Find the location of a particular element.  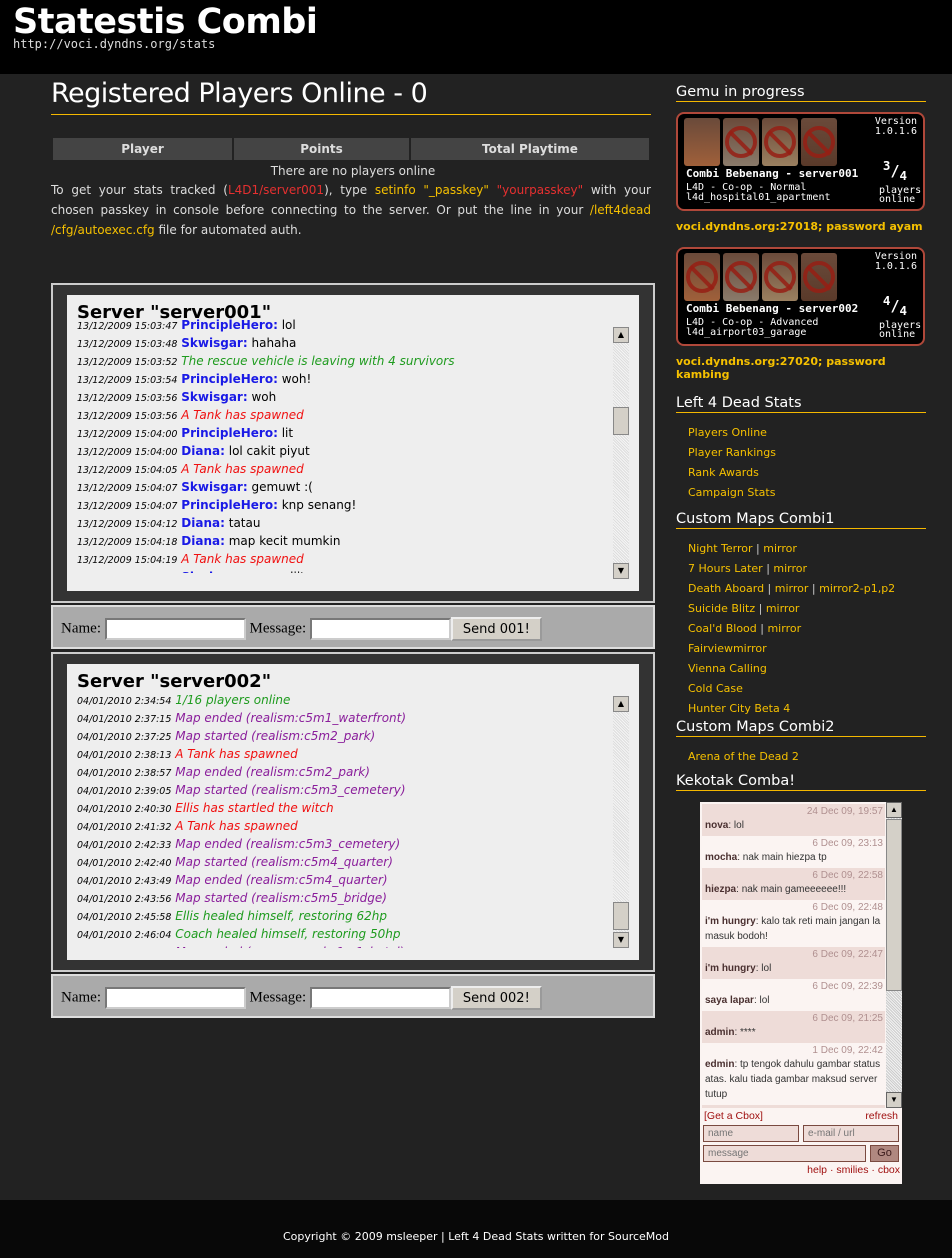

map-link: Suicide Blitz is located at coordinates (721, 608).